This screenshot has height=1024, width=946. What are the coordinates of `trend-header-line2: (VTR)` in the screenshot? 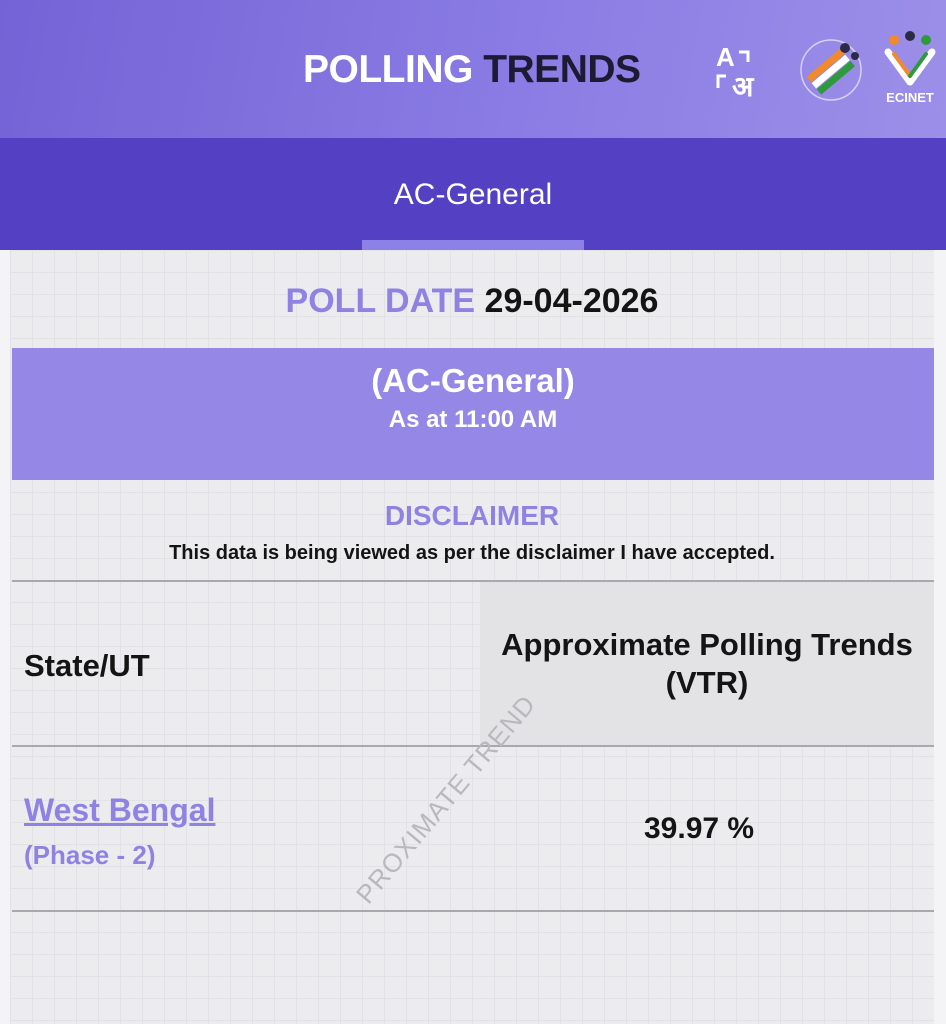 It's located at (707, 682).